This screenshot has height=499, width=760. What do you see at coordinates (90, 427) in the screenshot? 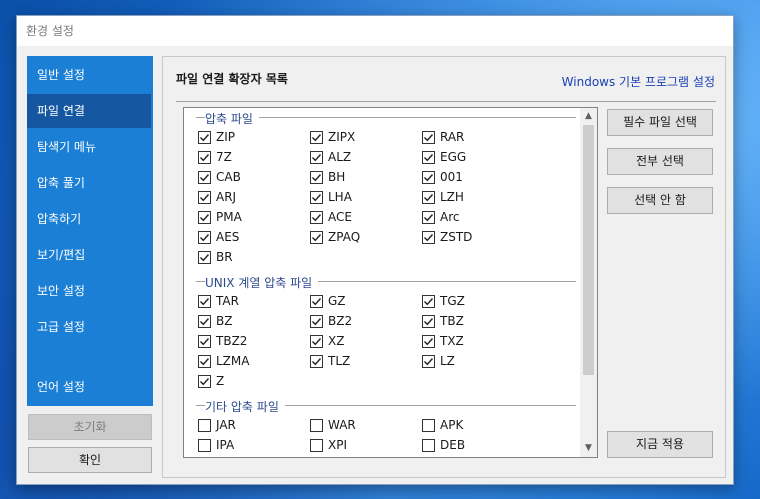
I see `reset-button: 초기화` at bounding box center [90, 427].